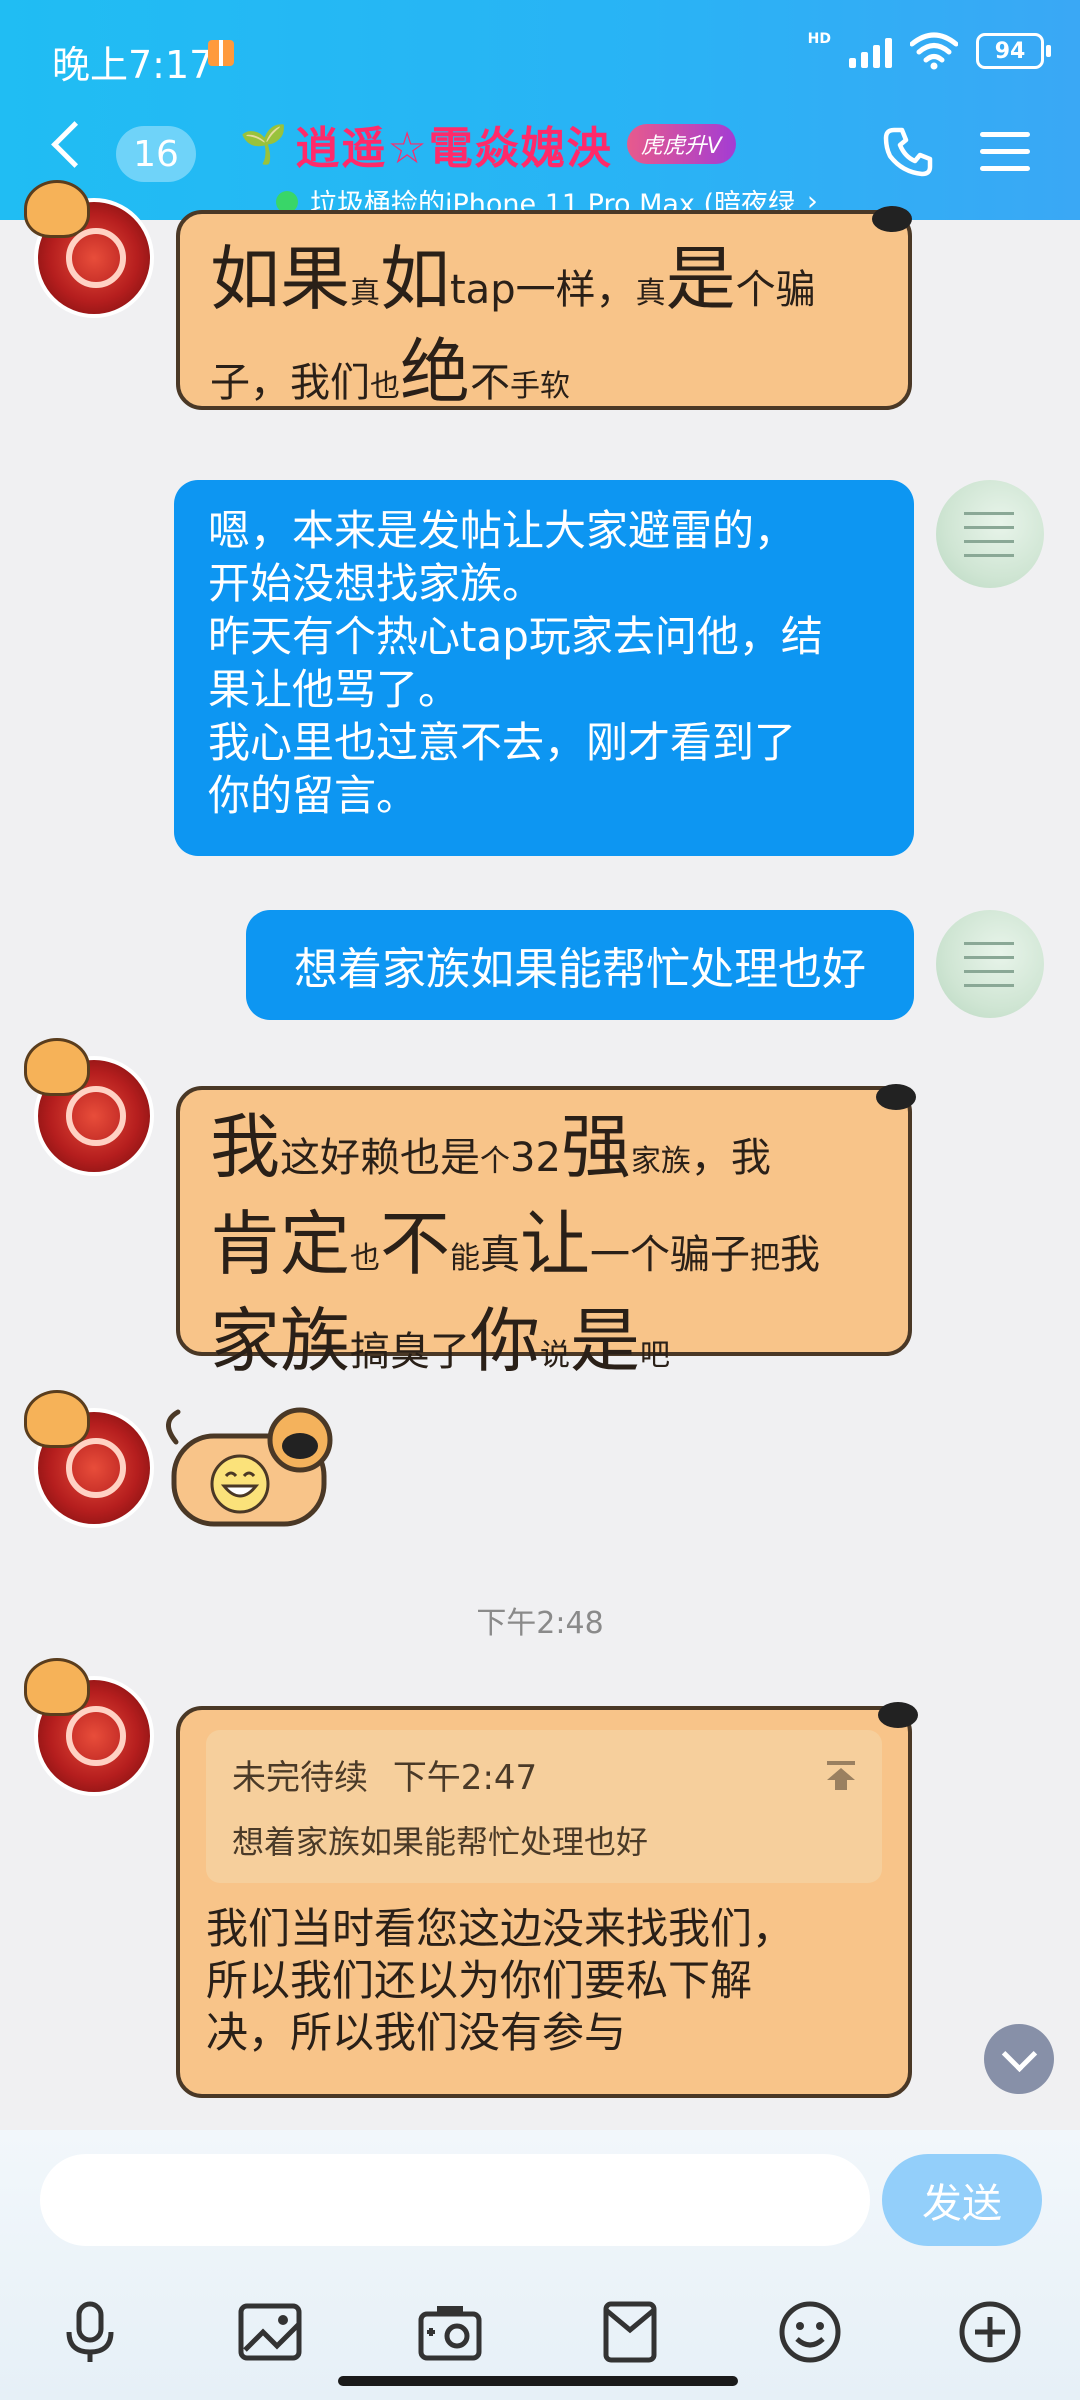 The height and width of the screenshot is (2400, 1080). Describe the element at coordinates (410, 1352) in the screenshot. I see `message-text: 搞臭了` at that location.